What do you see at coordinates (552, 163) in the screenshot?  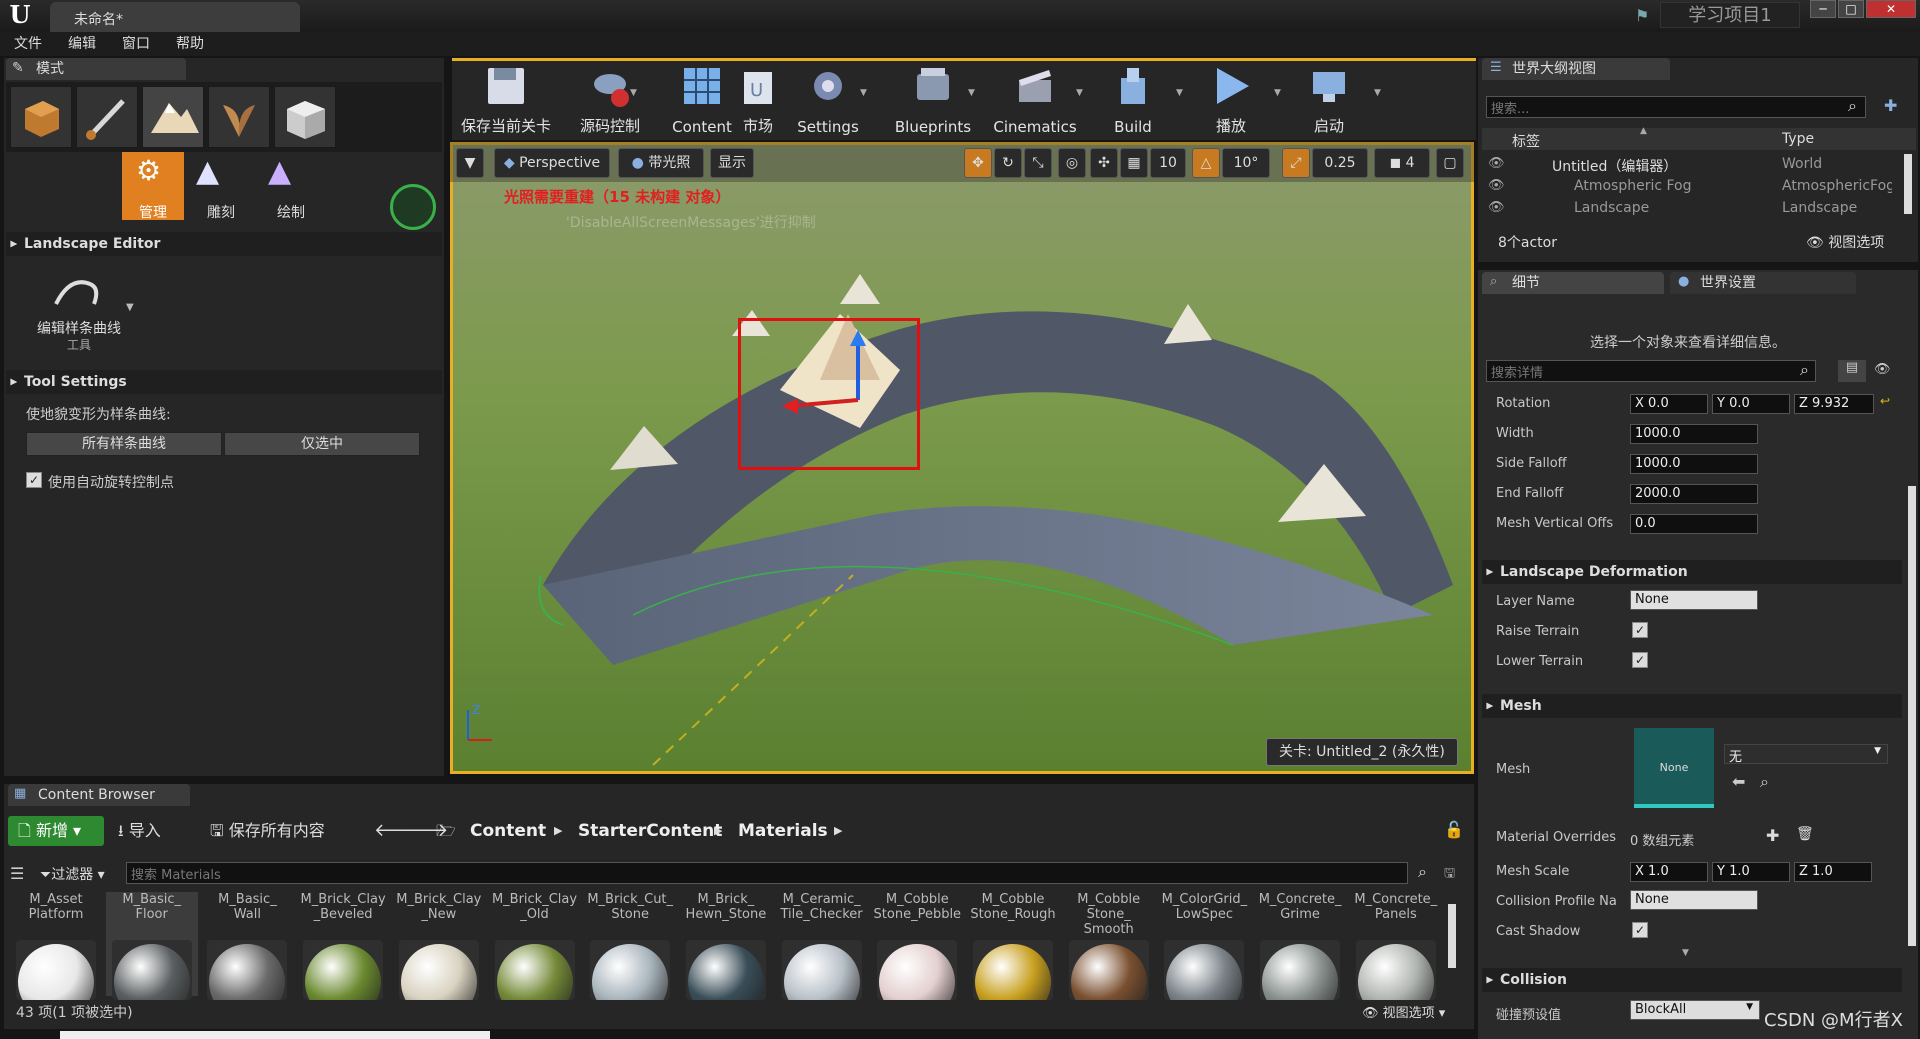 I see `perspective-button: ◆ Perspective` at bounding box center [552, 163].